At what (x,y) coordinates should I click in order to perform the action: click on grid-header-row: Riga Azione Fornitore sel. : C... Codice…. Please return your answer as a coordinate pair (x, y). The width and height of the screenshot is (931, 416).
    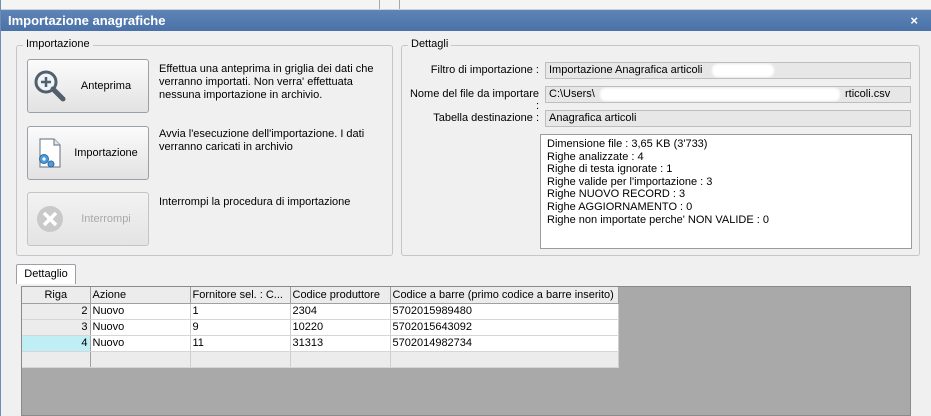
    Looking at the image, I should click on (320, 295).